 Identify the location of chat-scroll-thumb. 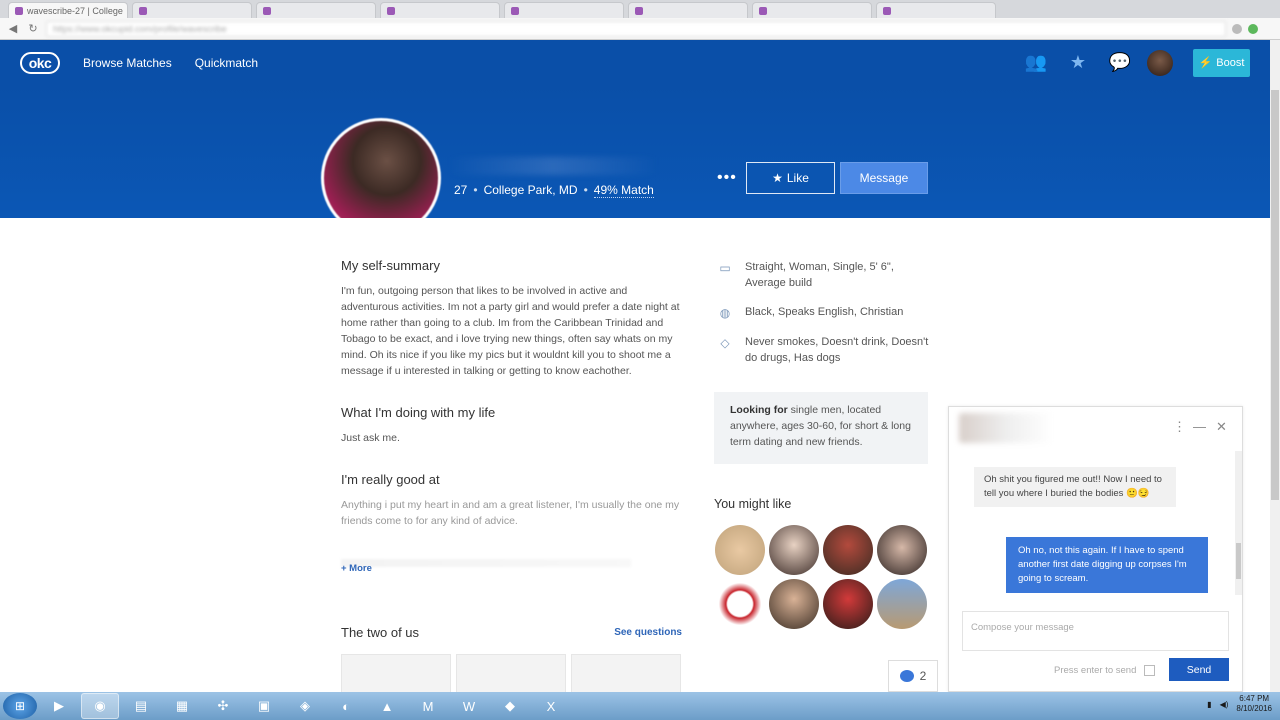
(1238, 561).